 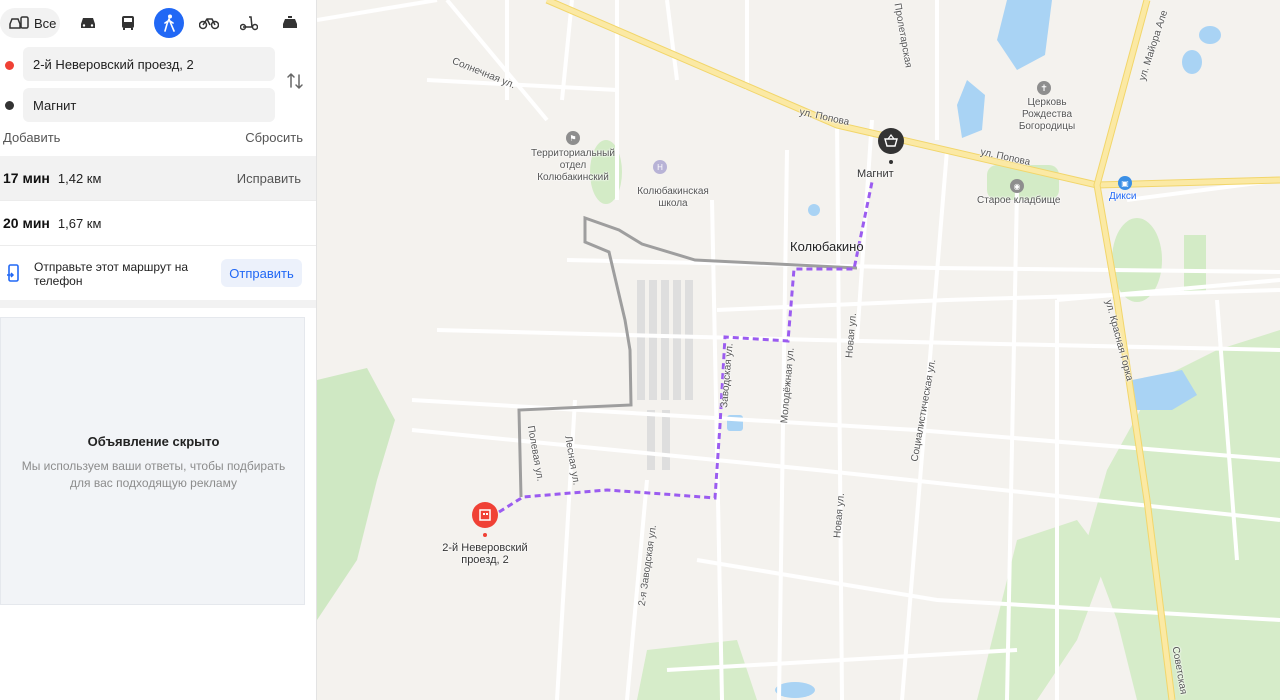 What do you see at coordinates (19, 22) in the screenshot?
I see `car-bus-icon` at bounding box center [19, 22].